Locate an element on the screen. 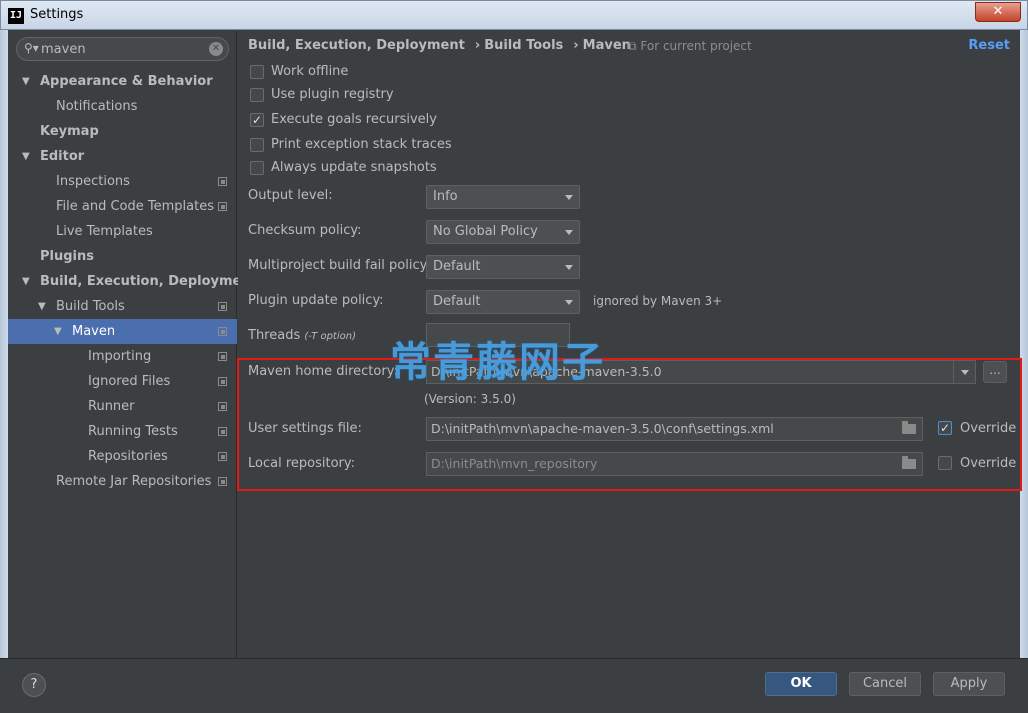  sidebar-item-label: Repositories is located at coordinates (128, 456).